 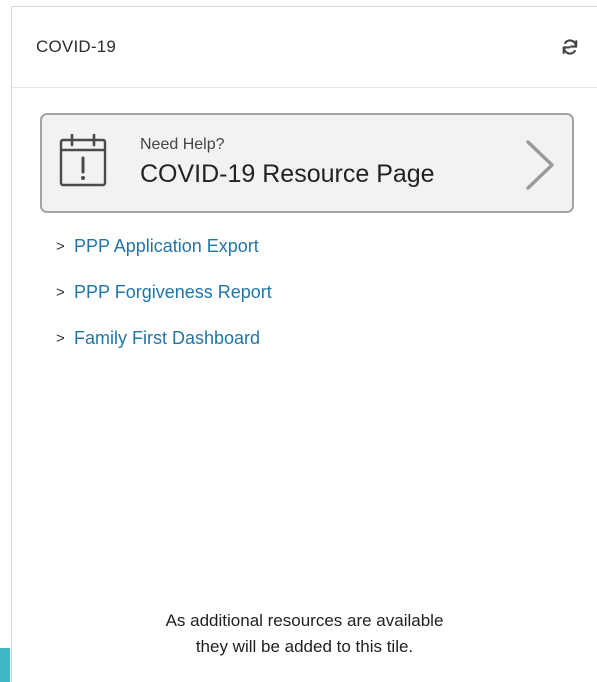 I want to click on tile-header: COVID-19, so click(x=304, y=47).